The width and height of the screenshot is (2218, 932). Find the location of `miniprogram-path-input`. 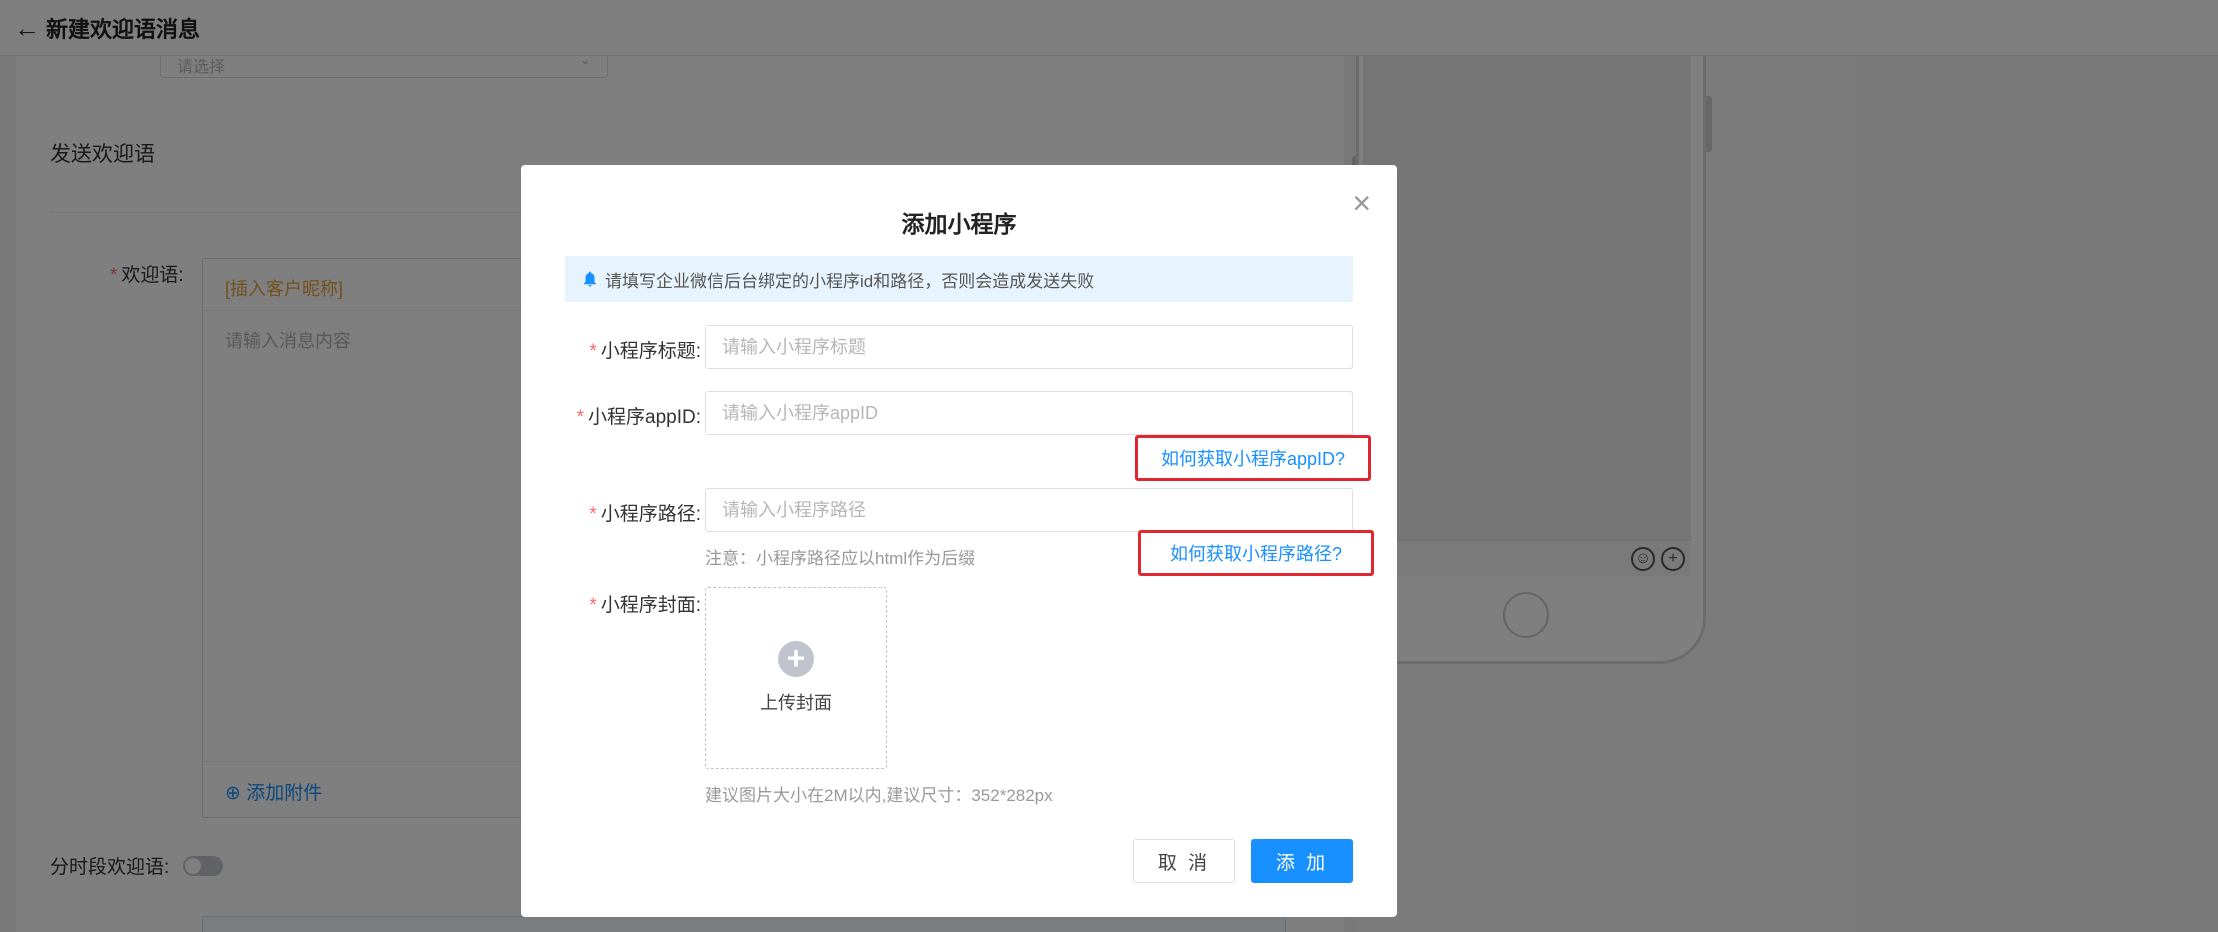

miniprogram-path-input is located at coordinates (1029, 510).